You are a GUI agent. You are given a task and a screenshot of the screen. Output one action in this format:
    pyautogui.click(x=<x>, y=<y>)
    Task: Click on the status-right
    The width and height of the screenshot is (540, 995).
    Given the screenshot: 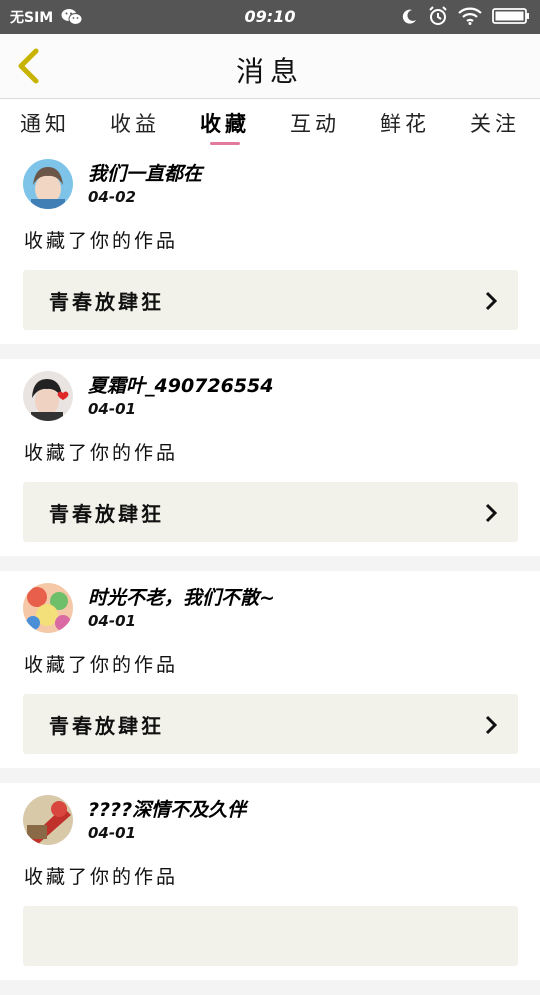 What is the action you would take?
    pyautogui.click(x=466, y=16)
    